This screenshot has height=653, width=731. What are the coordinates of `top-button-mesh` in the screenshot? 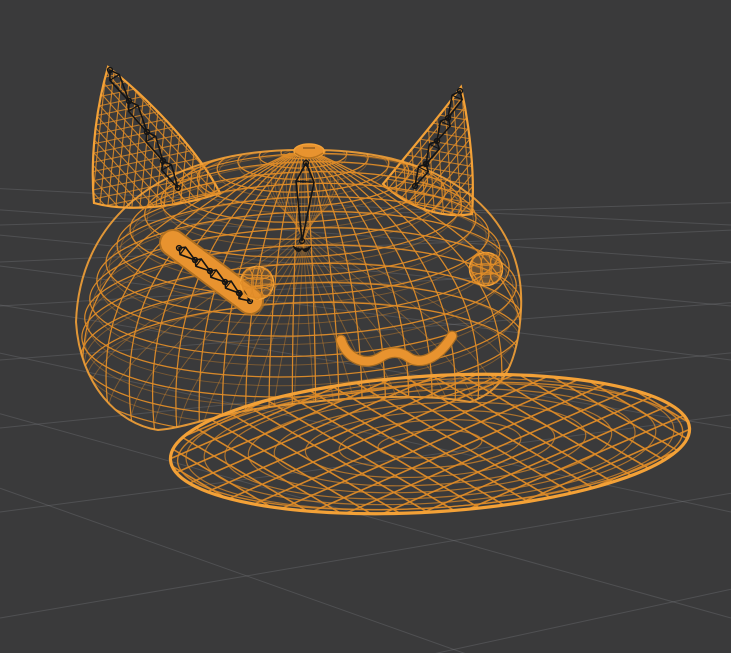 It's located at (309, 151).